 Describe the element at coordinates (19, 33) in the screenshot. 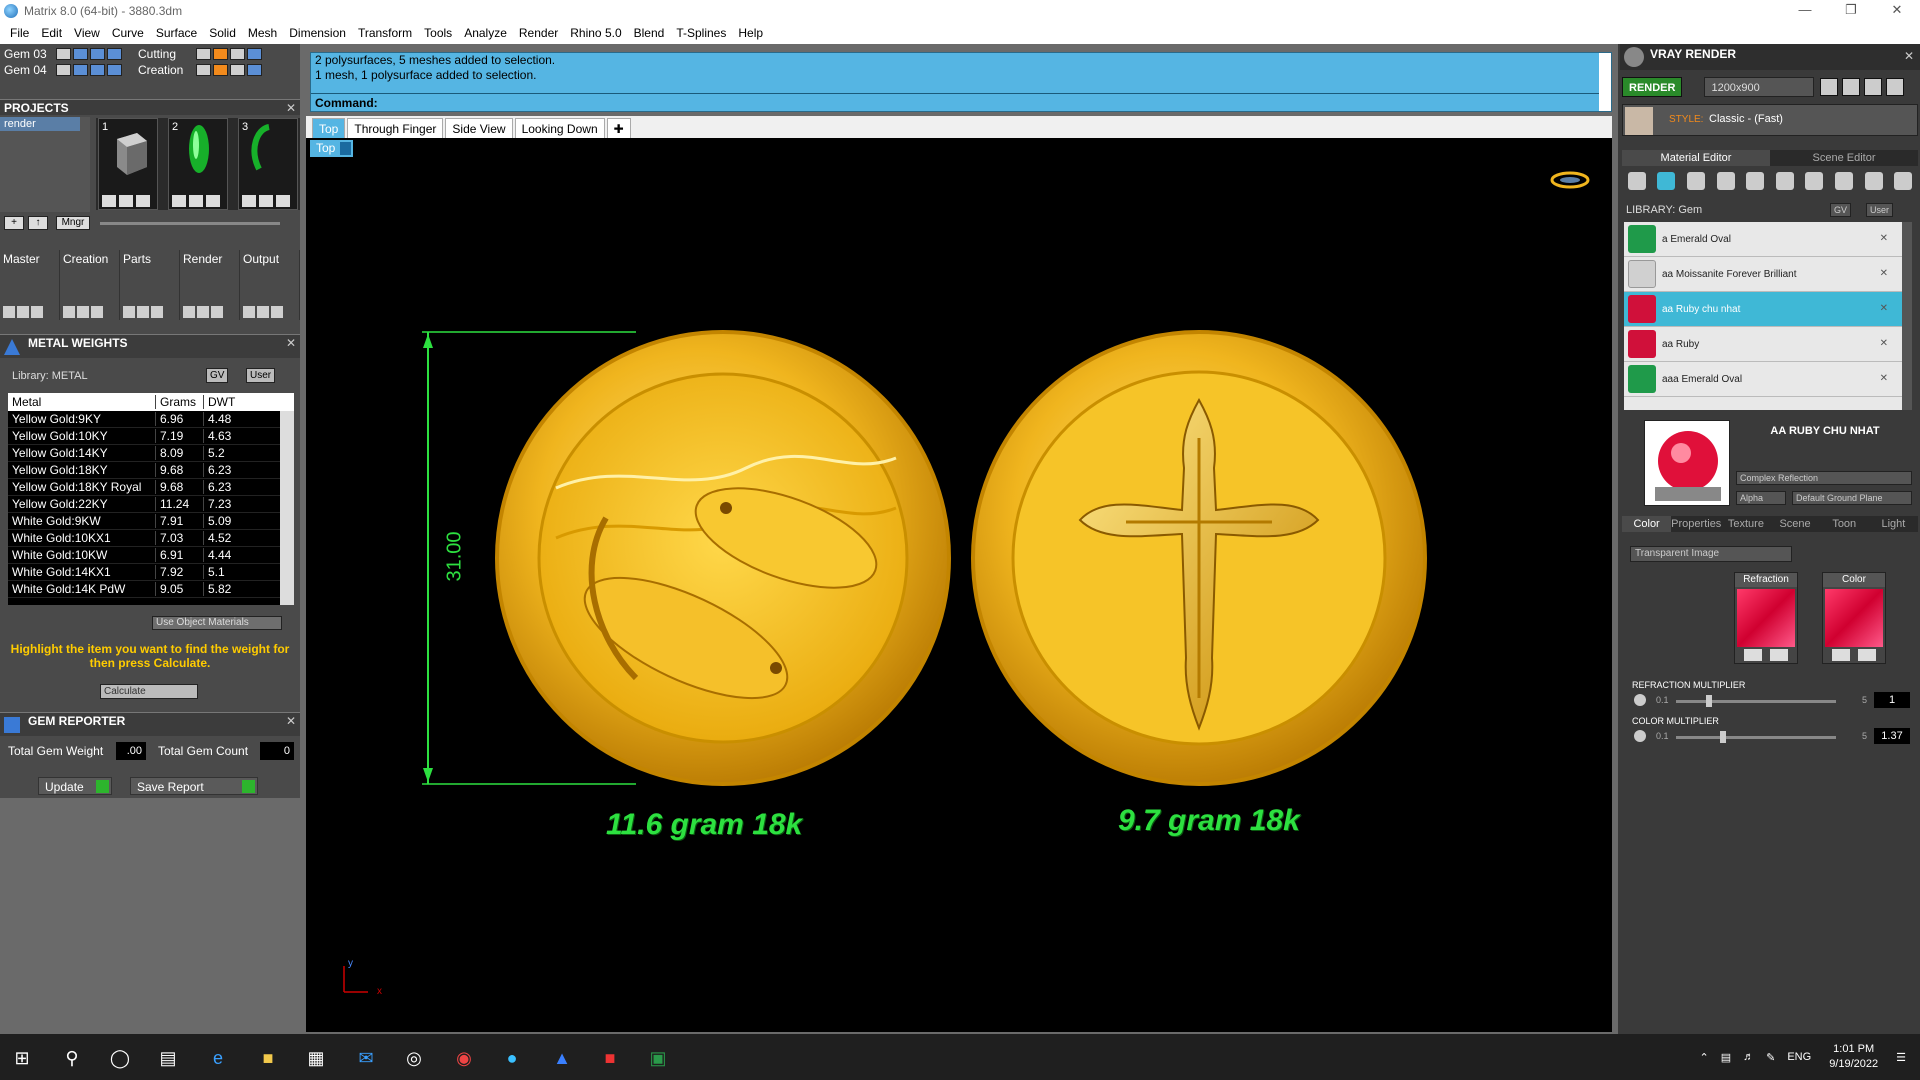

I see `menu-file: File` at that location.